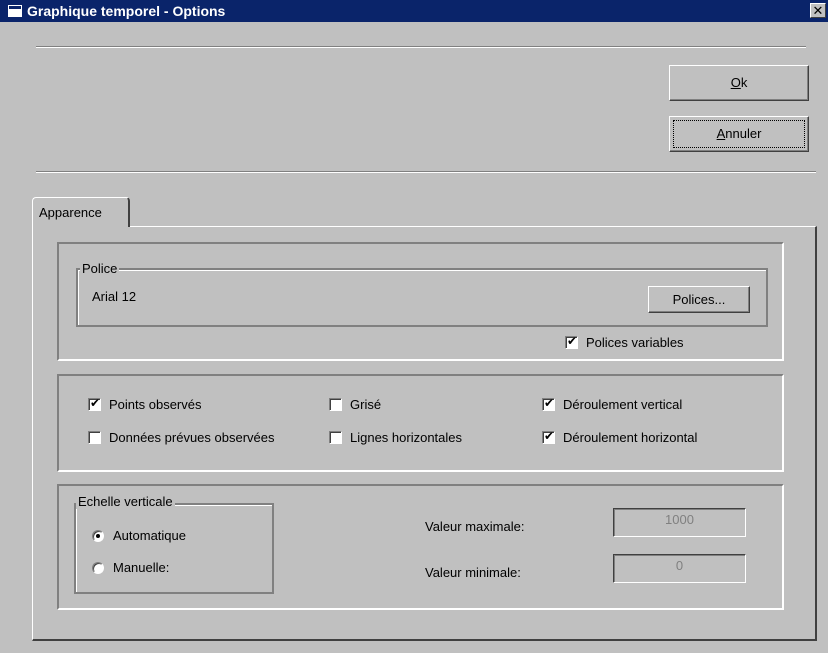 The width and height of the screenshot is (828, 653). I want to click on option-label: Grisé, so click(366, 404).